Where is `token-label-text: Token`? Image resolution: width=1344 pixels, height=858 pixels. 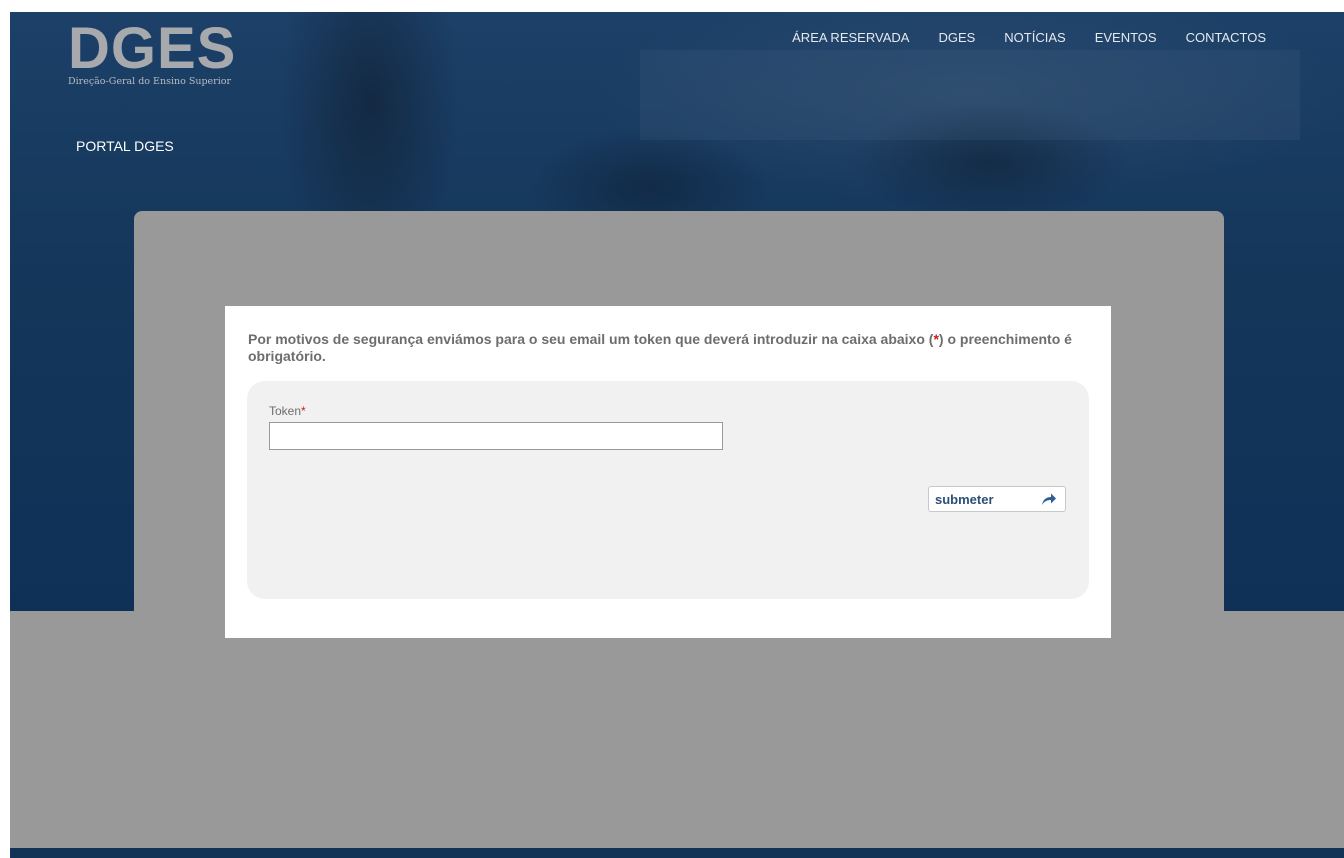 token-label-text: Token is located at coordinates (285, 411).